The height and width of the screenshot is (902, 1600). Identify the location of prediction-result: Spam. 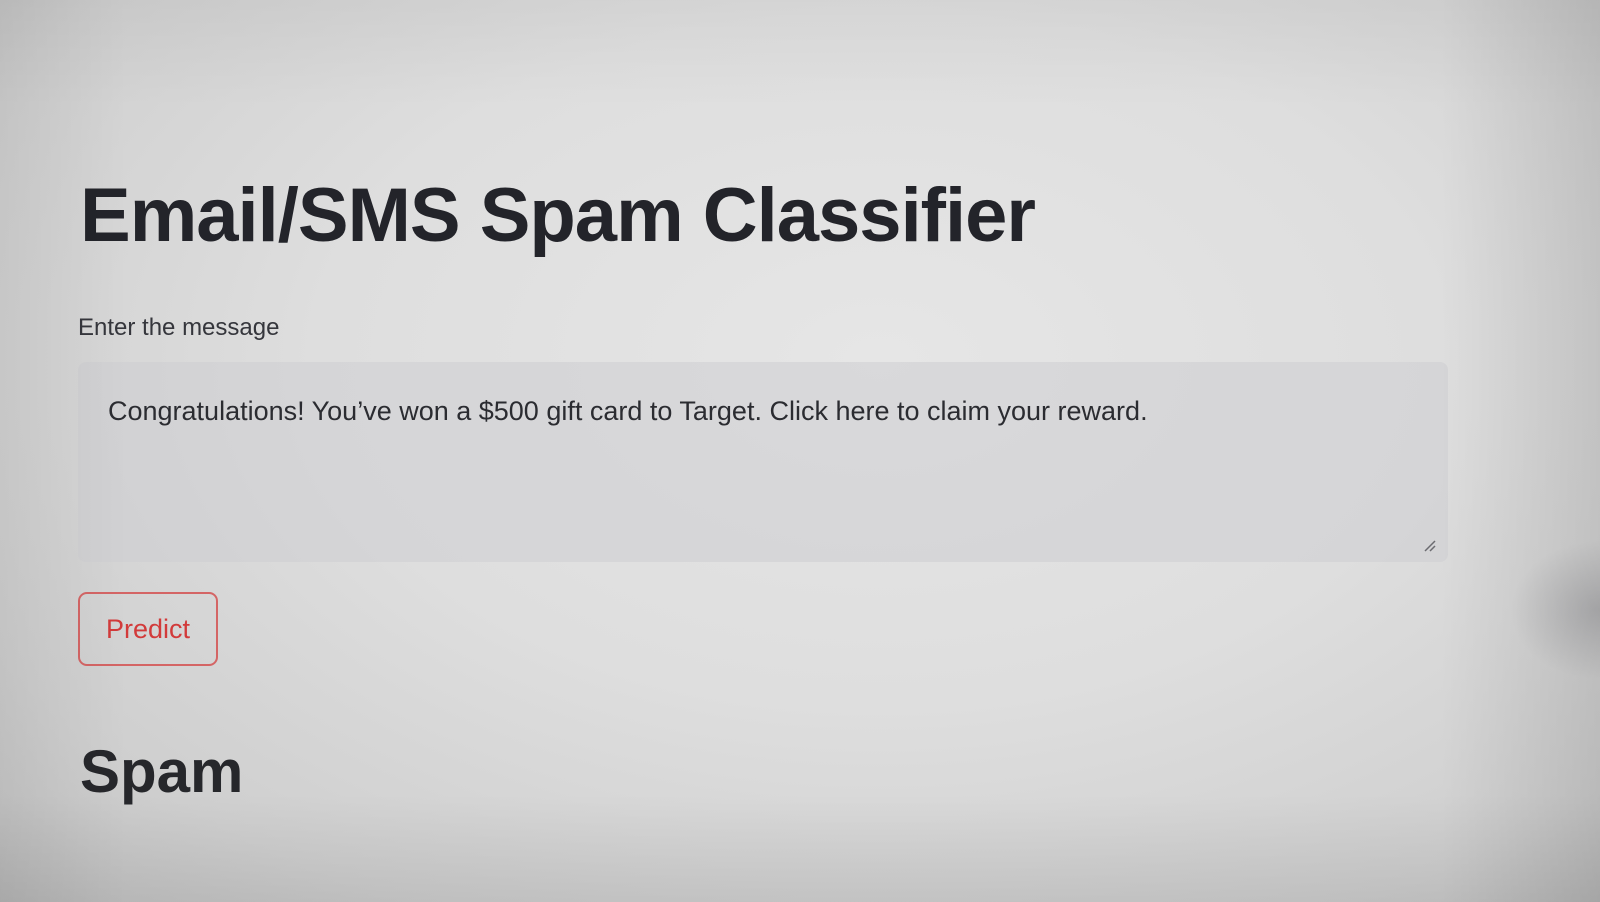
(162, 771).